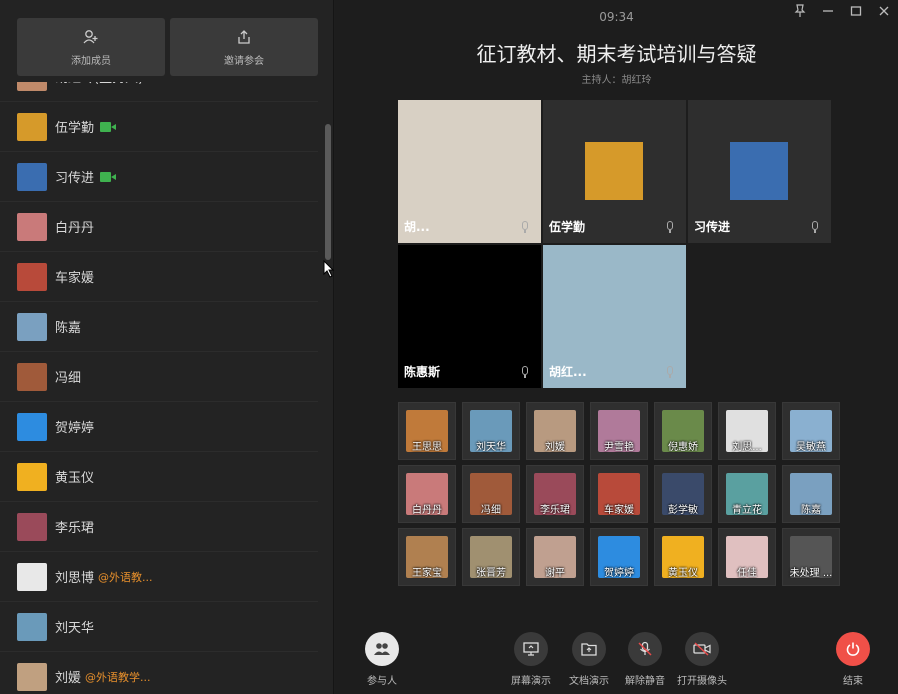 This screenshot has width=898, height=694. I want to click on camera-on-icon, so click(108, 126).